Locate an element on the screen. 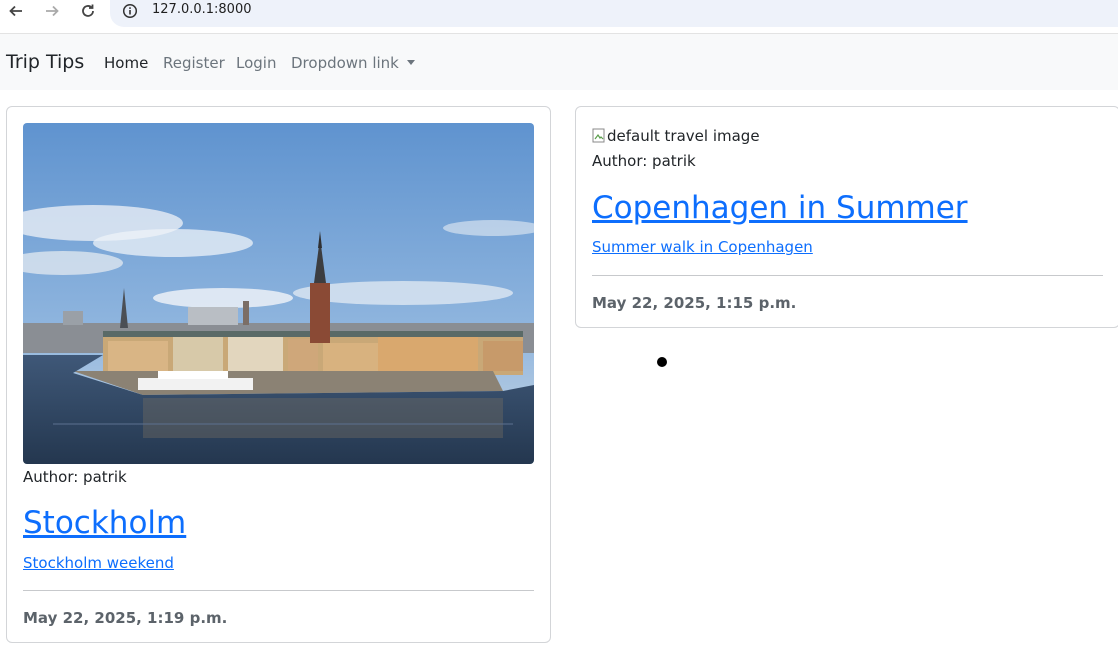 Image resolution: width=1118 pixels, height=652 pixels. nav-dropdown-toggle: Dropdown link is located at coordinates (353, 63).